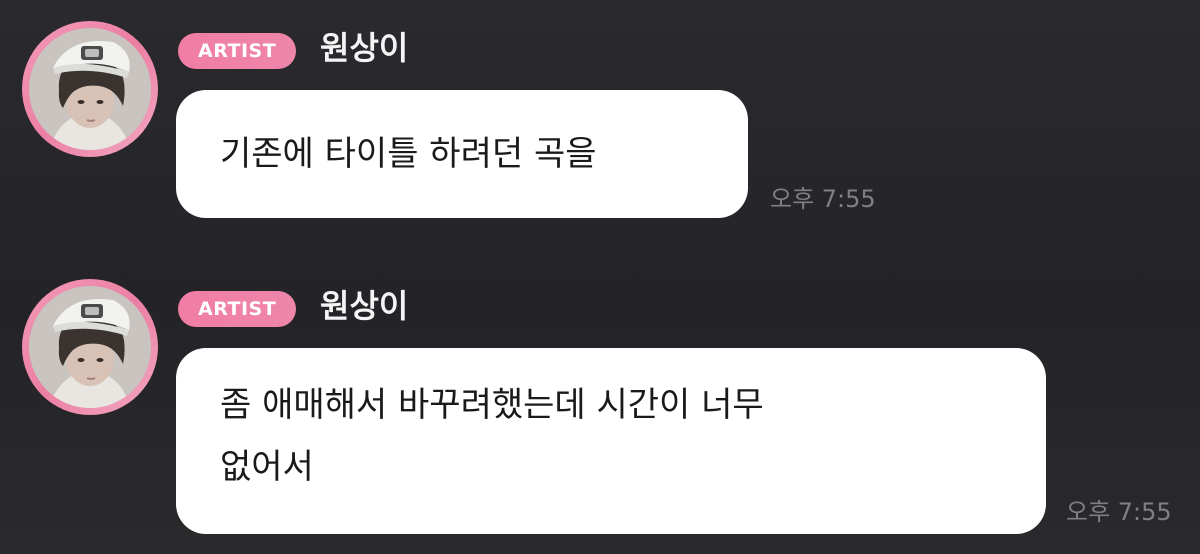 The image size is (1200, 554). What do you see at coordinates (462, 154) in the screenshot?
I see `message-bubble: 기존에 타이틀 하려던 곡을` at bounding box center [462, 154].